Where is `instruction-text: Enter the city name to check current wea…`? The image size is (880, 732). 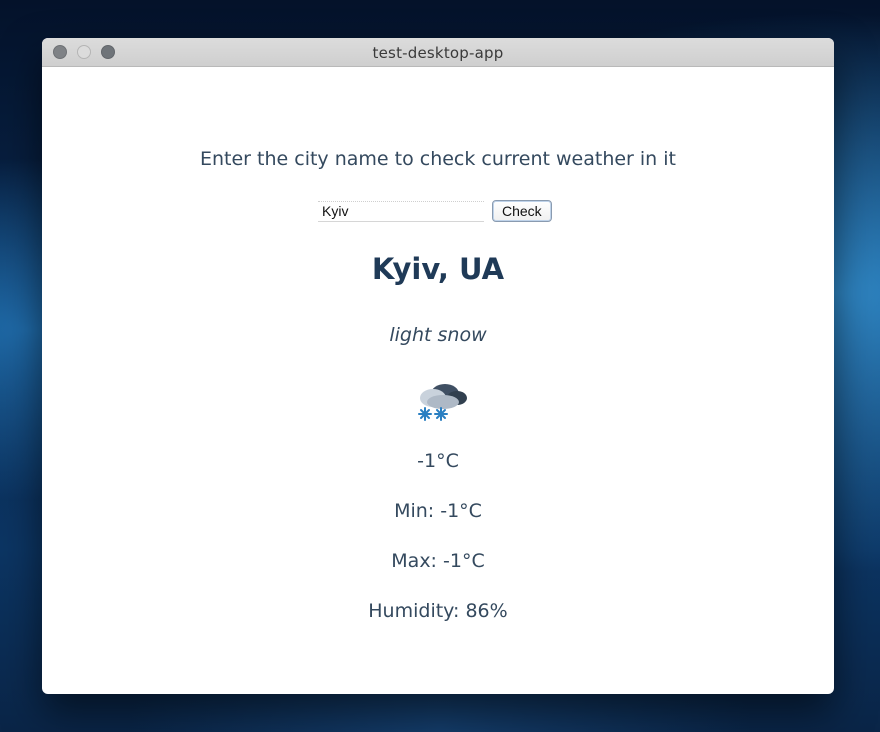
instruction-text: Enter the city name to check current wea… is located at coordinates (438, 159).